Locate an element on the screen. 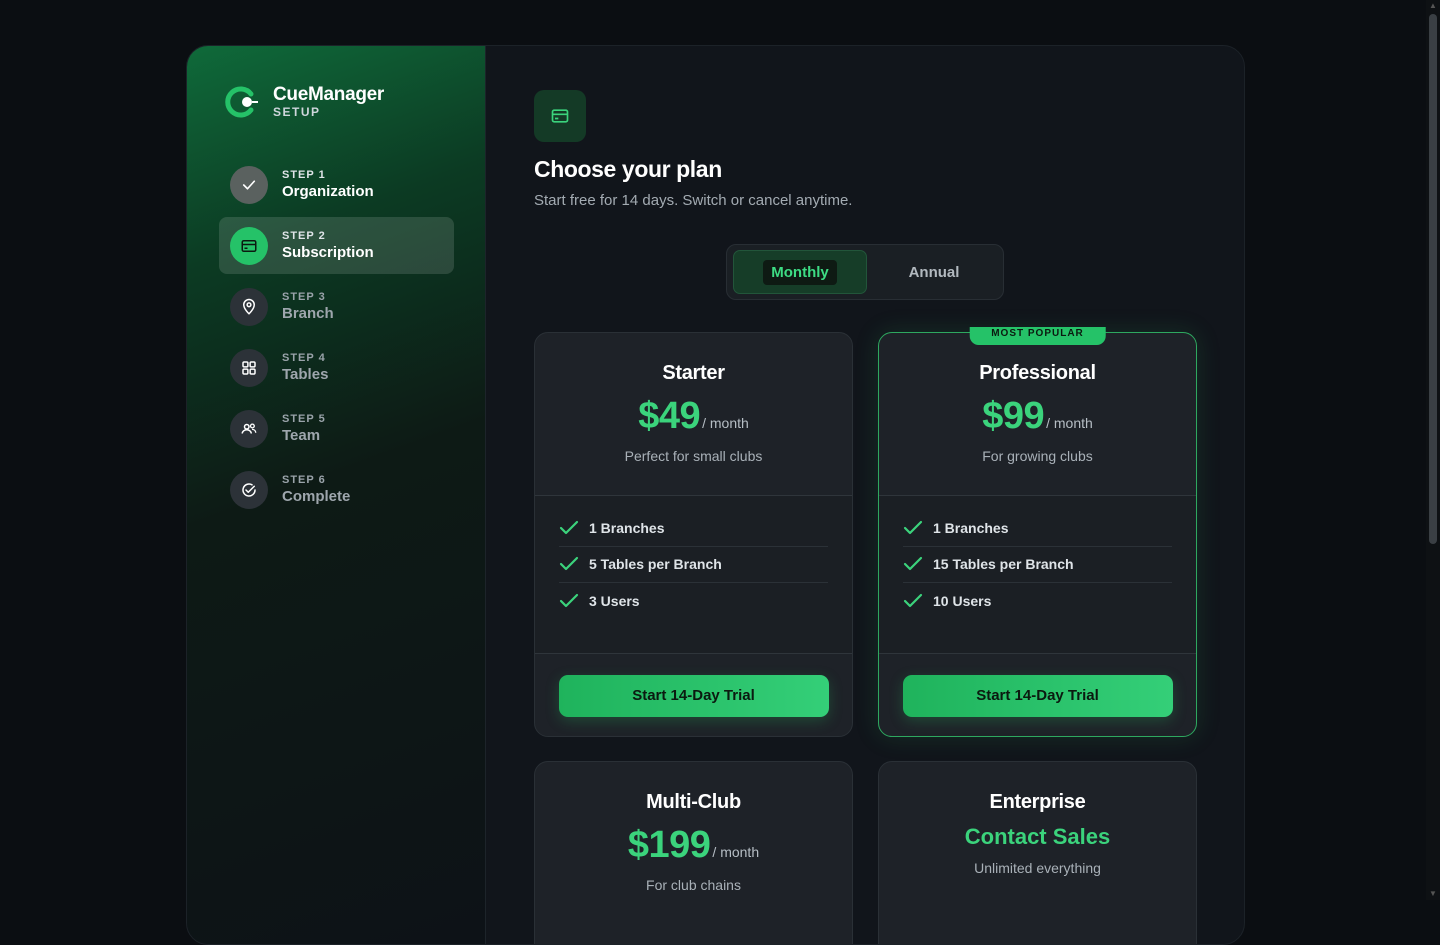 Image resolution: width=1440 pixels, height=945 pixels. contact-sales-text: Contact Sales is located at coordinates (1037, 836).